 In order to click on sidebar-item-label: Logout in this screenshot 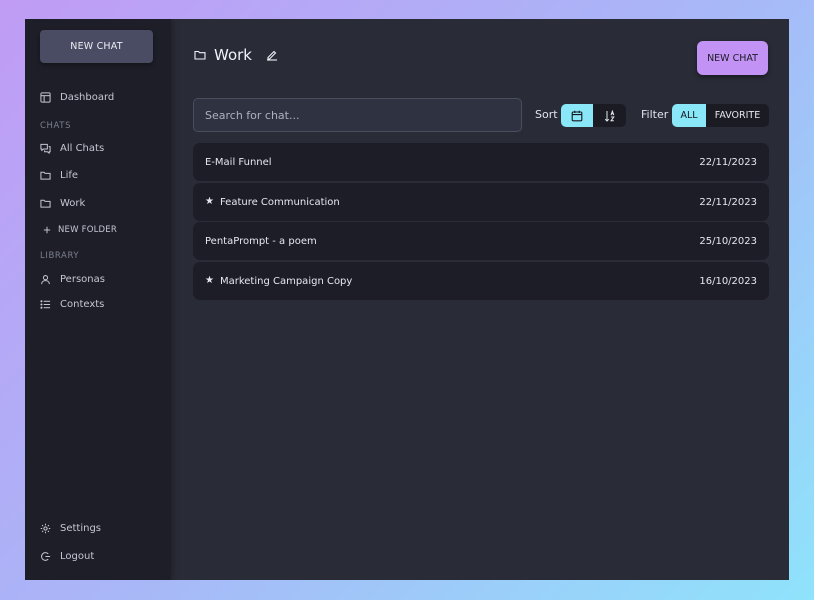, I will do `click(77, 556)`.